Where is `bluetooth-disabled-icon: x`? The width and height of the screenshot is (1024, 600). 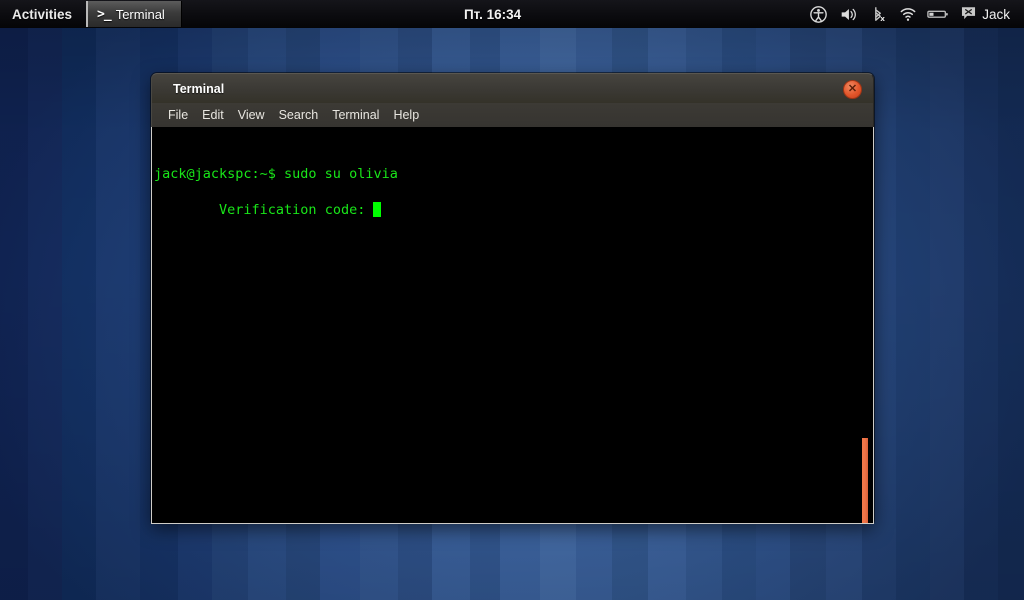
bluetooth-disabled-icon: x is located at coordinates (878, 14).